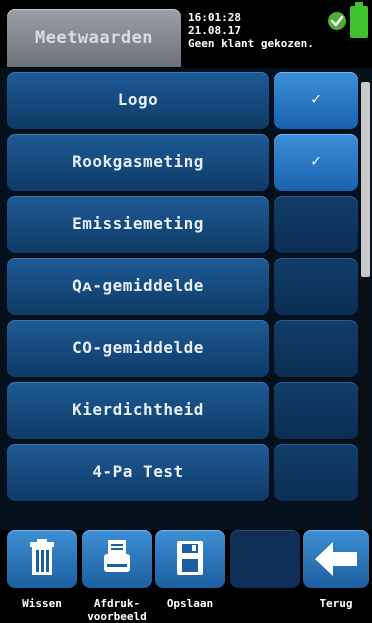 This screenshot has width=372, height=623. I want to click on wissen-label: Wissen, so click(42, 603).